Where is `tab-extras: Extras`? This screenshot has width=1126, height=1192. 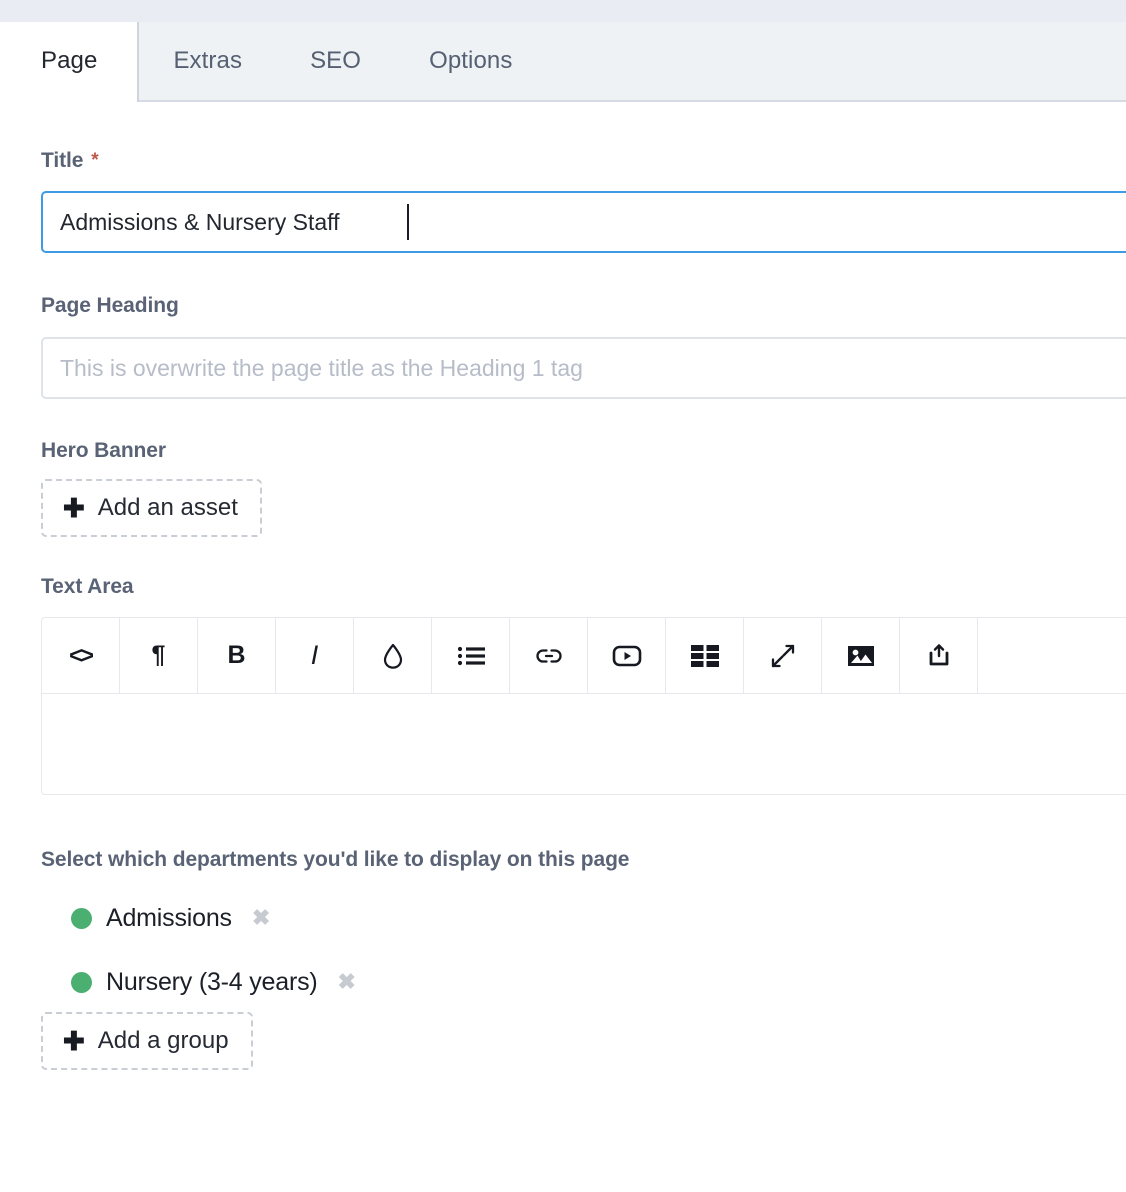 tab-extras: Extras is located at coordinates (207, 61).